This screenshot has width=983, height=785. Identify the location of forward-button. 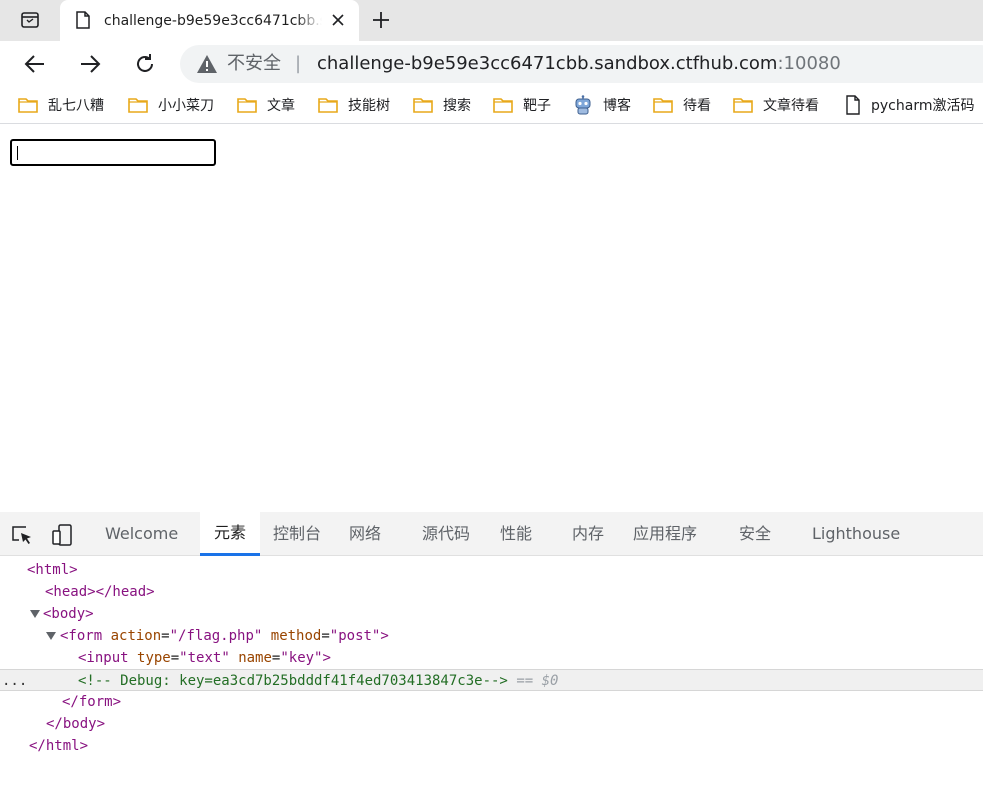
(90, 64).